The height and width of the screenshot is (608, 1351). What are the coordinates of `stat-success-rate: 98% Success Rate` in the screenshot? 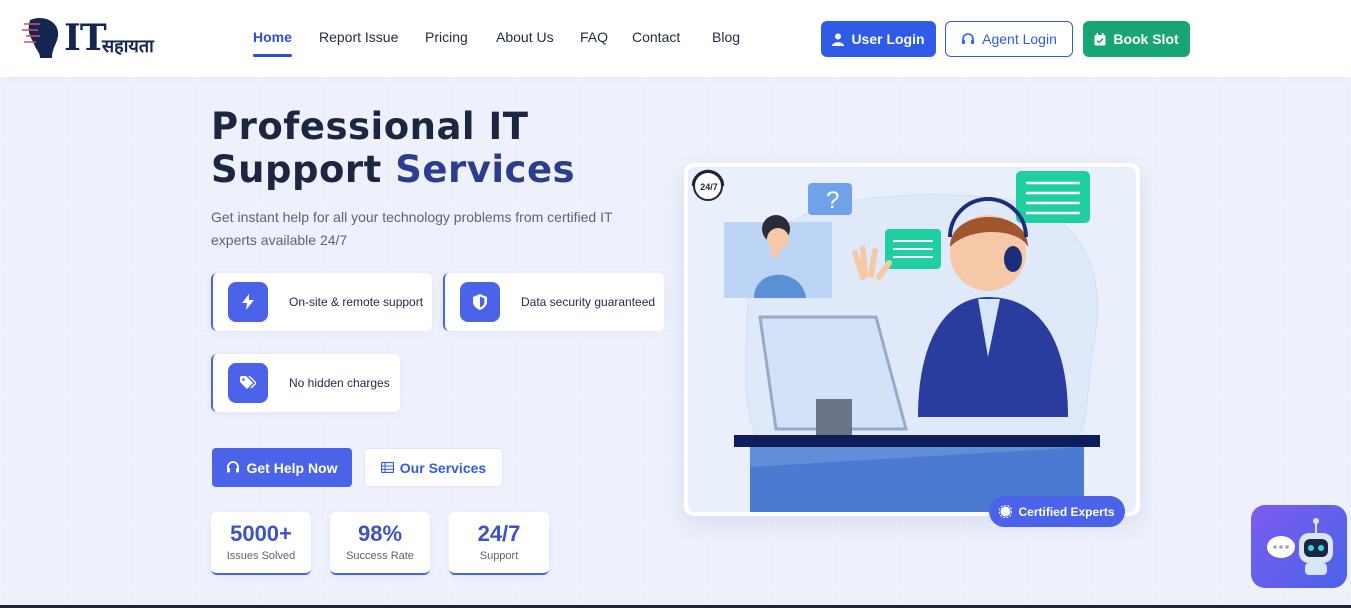 It's located at (380, 543).